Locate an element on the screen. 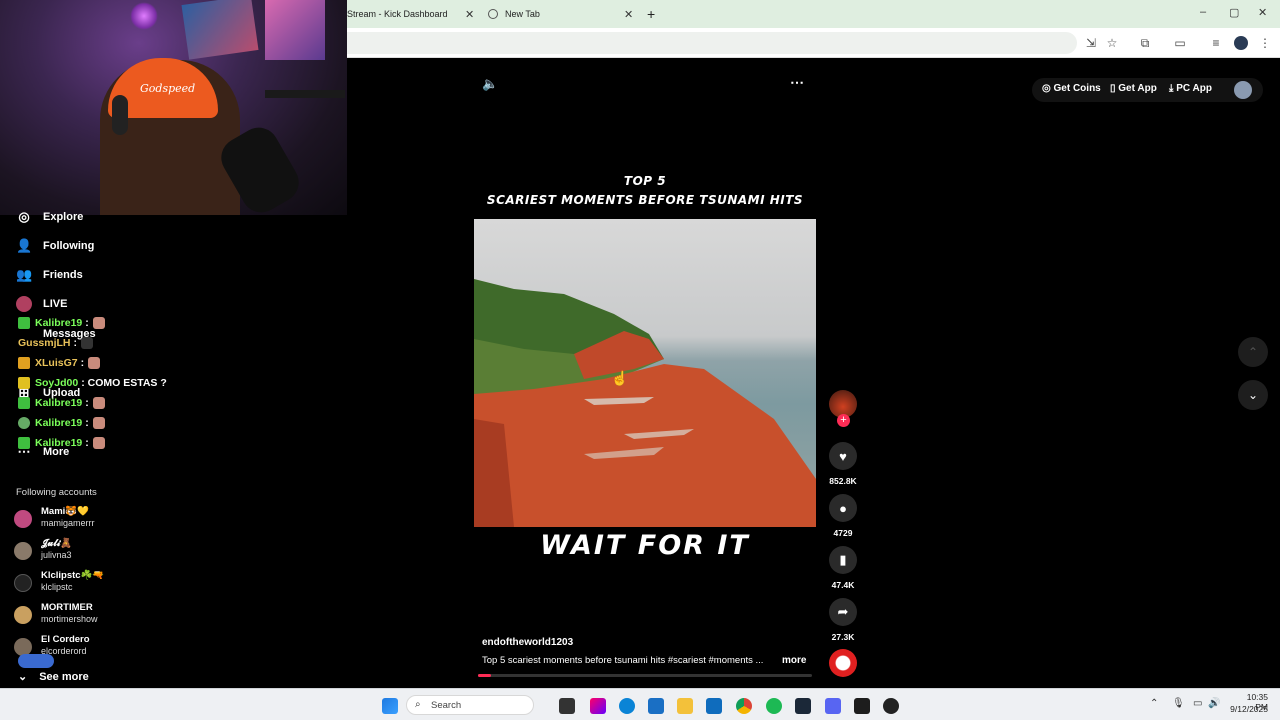 The height and width of the screenshot is (720, 1280). taskbar-date: 9/12/2025 is located at coordinates (1247, 709).